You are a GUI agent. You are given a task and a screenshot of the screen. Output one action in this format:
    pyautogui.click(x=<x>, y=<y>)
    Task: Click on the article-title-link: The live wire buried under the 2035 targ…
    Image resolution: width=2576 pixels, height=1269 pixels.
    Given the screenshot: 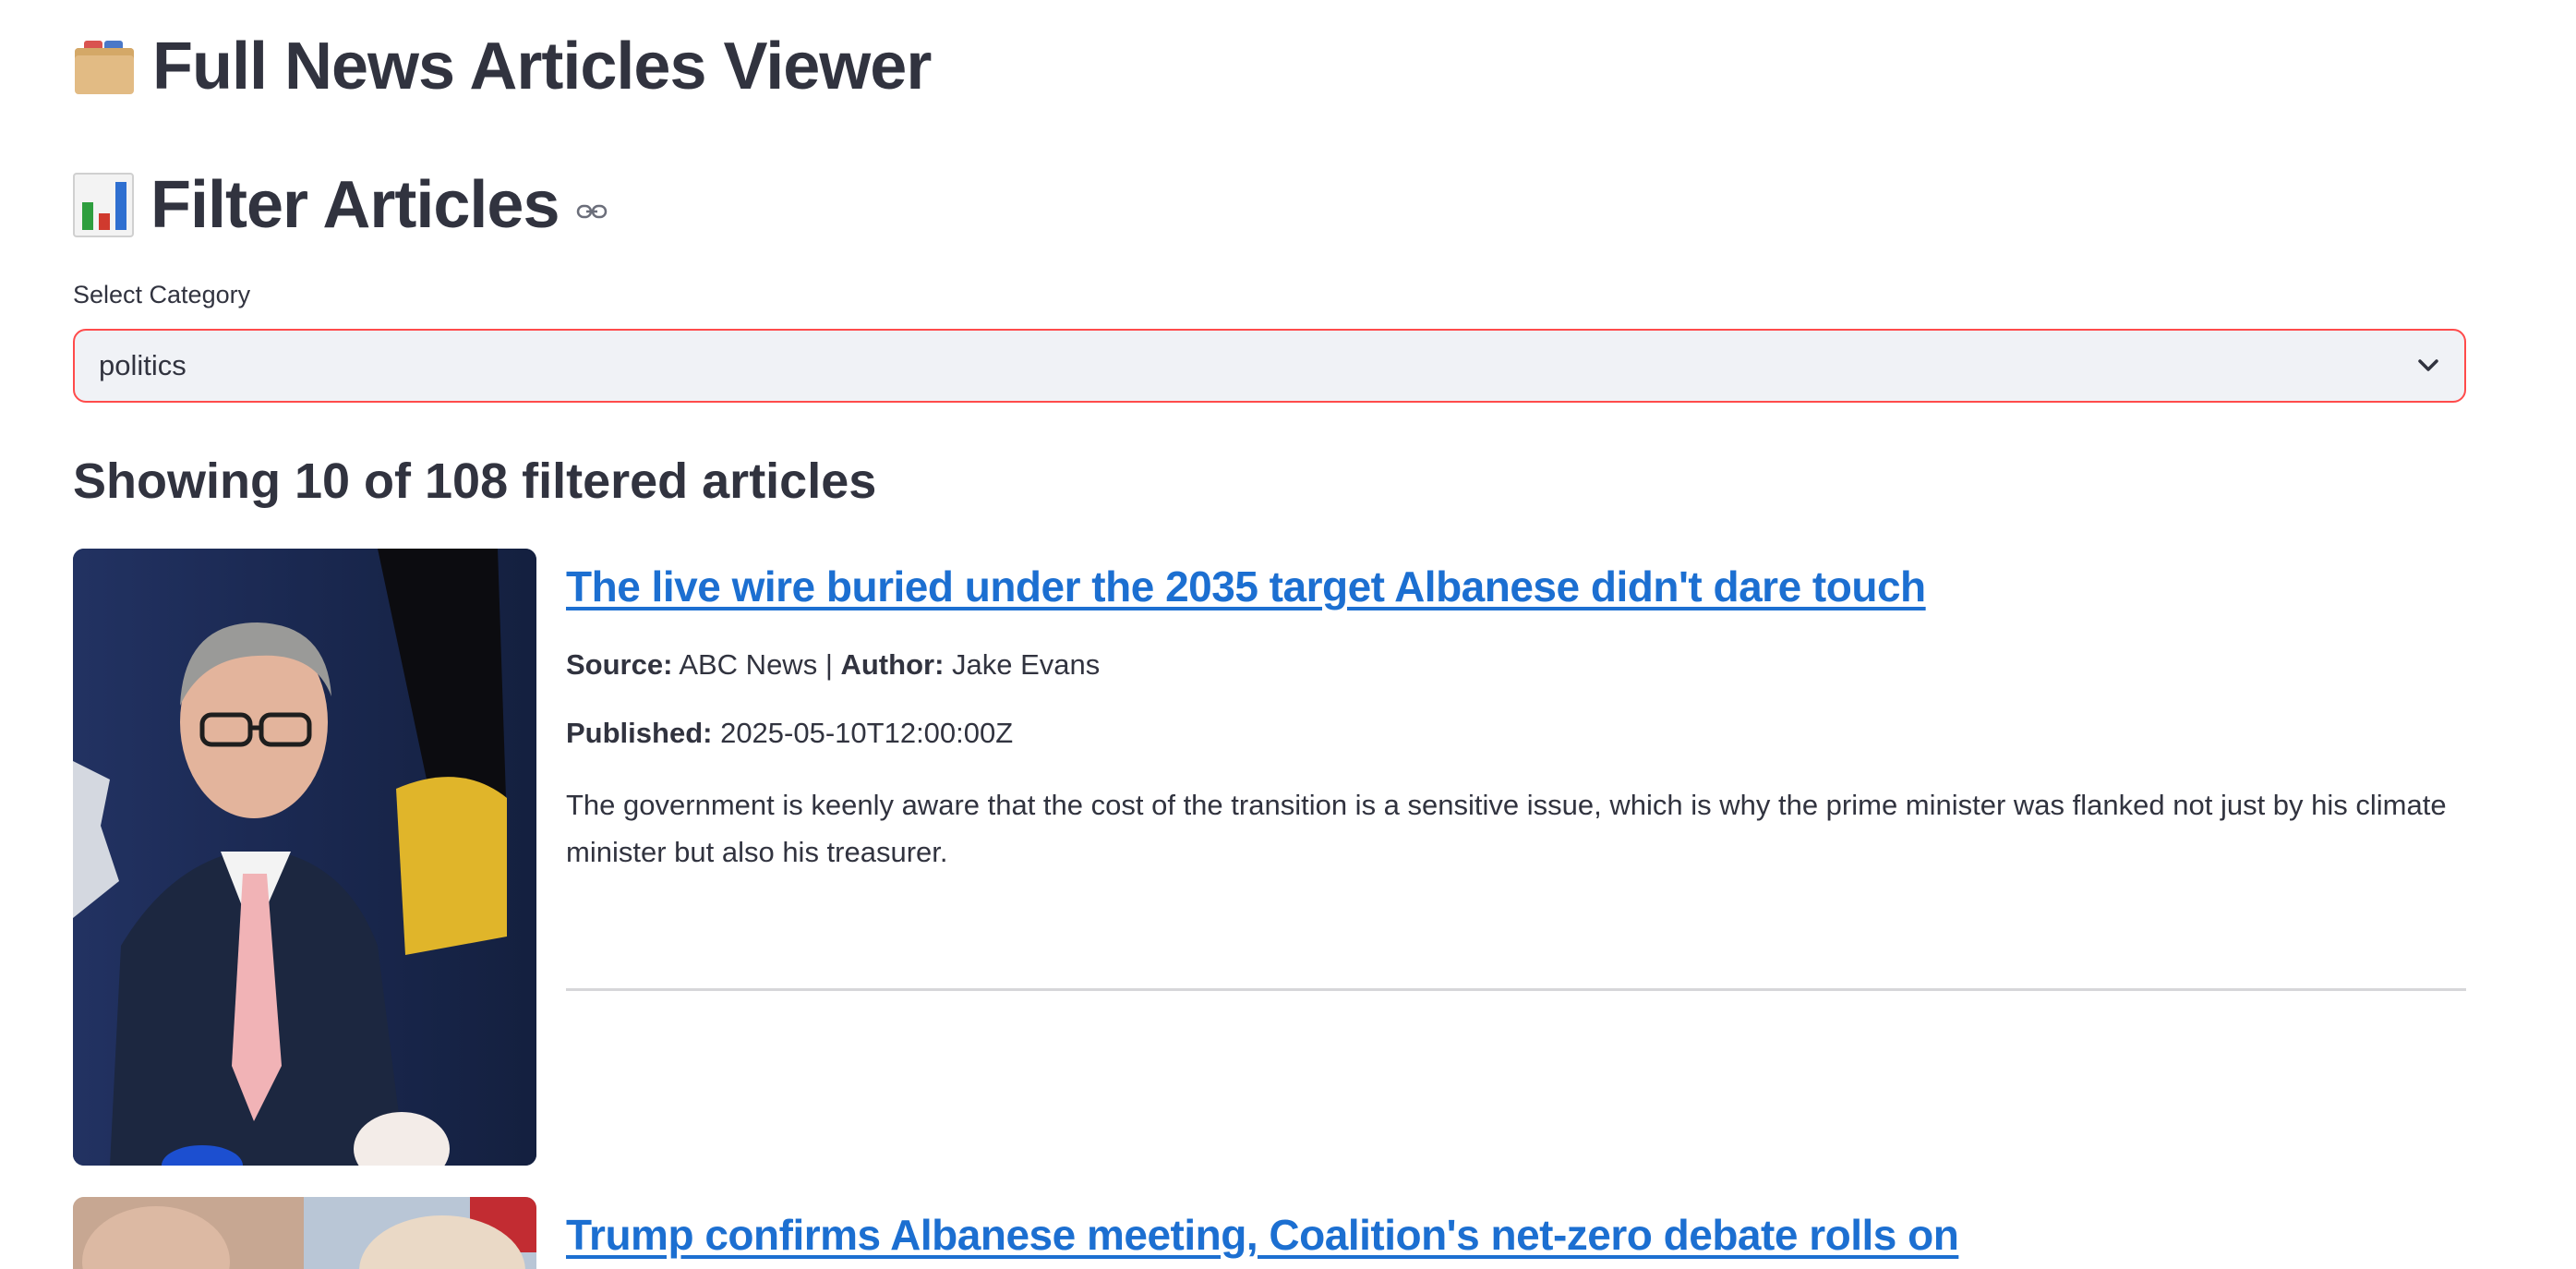 What is the action you would take?
    pyautogui.click(x=1516, y=586)
    